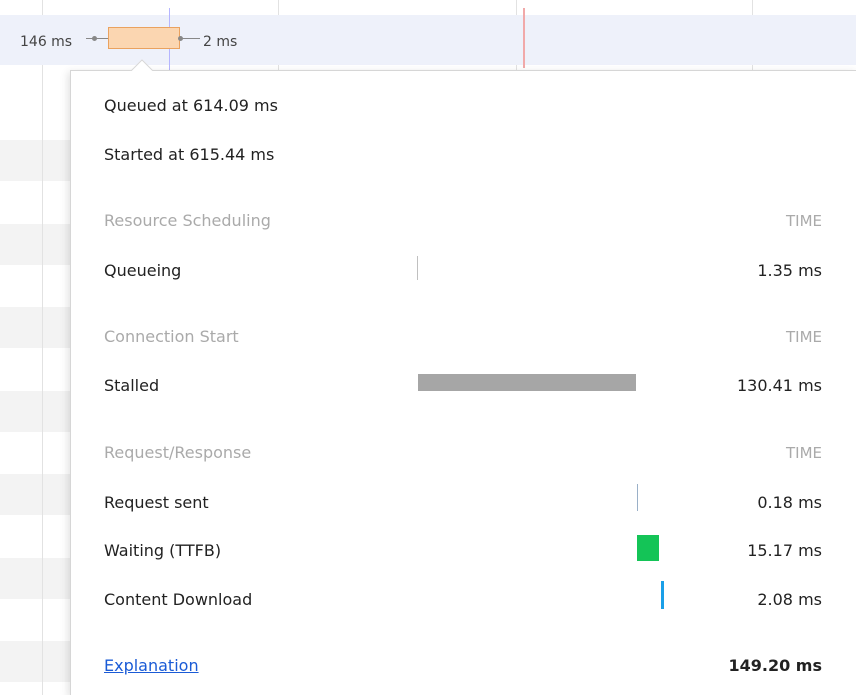  What do you see at coordinates (779, 385) in the screenshot?
I see `row-time-stalled: 130.41 ms` at bounding box center [779, 385].